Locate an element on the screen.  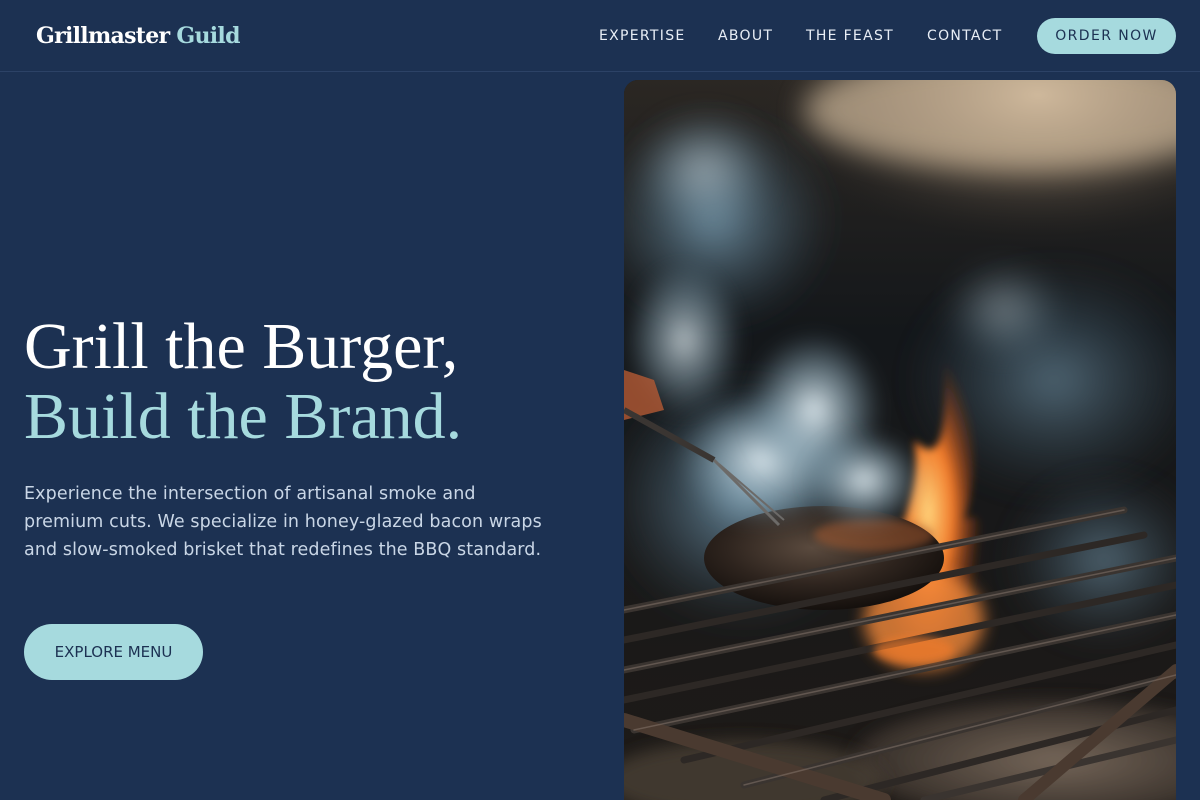
brand-name-part1: Grillmaster is located at coordinates (103, 36).